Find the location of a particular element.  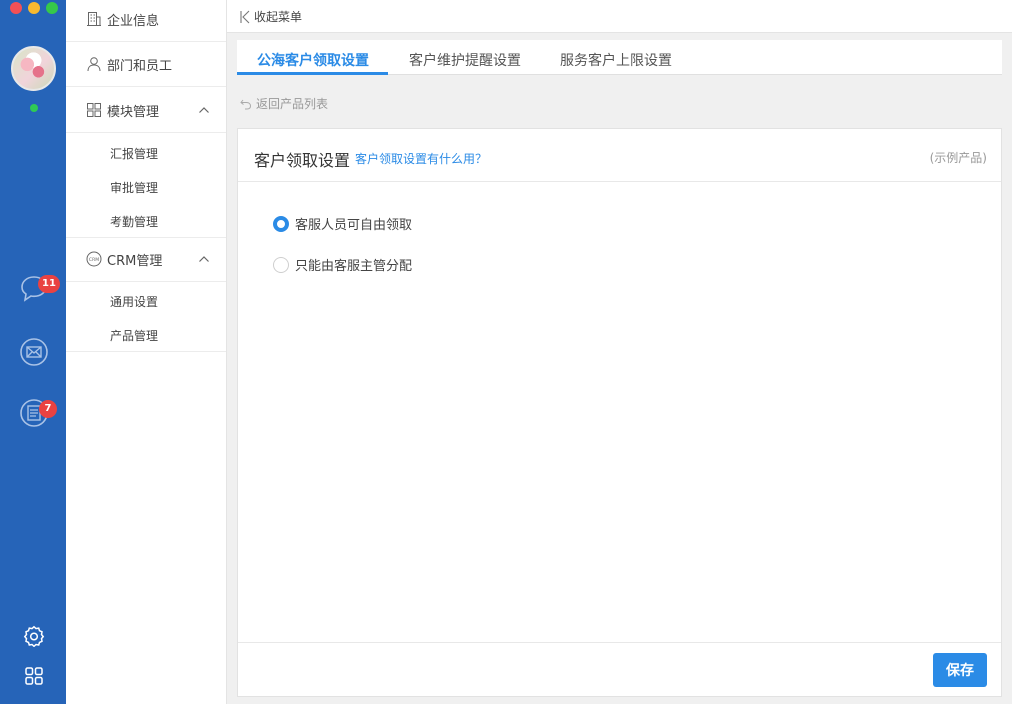

close-window-button is located at coordinates (16, 8).